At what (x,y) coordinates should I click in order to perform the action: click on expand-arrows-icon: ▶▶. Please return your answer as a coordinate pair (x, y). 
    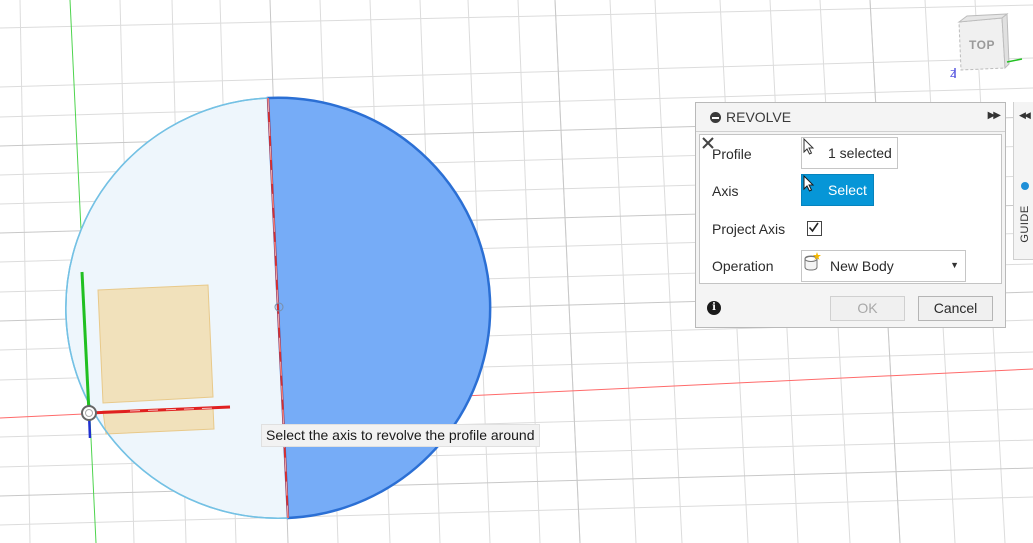
    Looking at the image, I should click on (994, 115).